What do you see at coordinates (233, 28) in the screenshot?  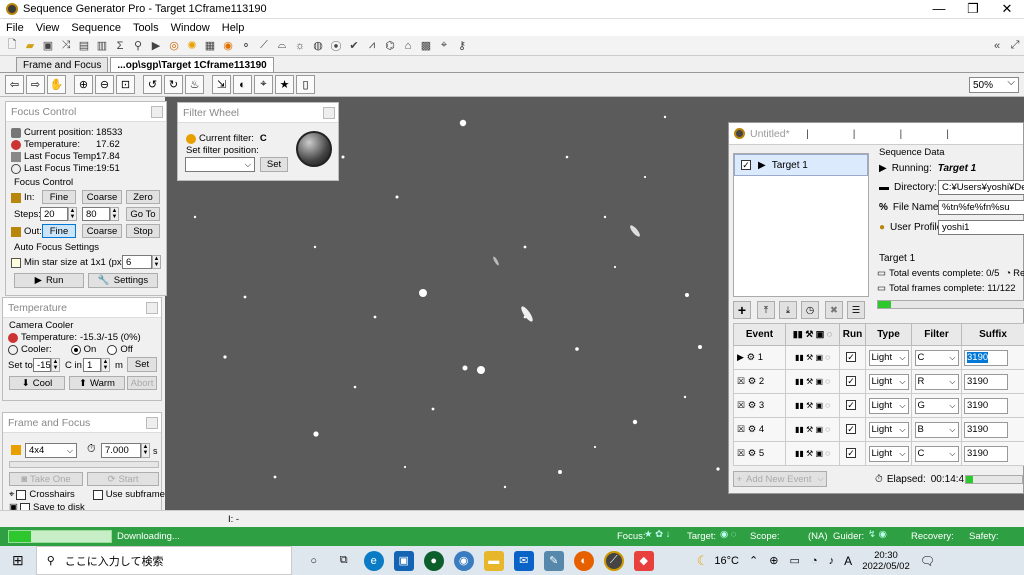 I see `menu-help: Help` at bounding box center [233, 28].